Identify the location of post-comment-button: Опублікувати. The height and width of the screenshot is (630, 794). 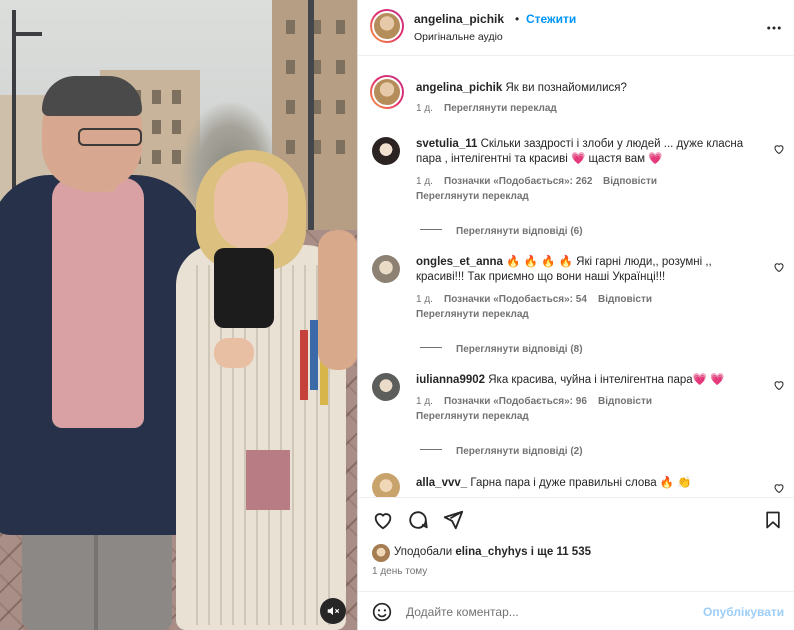
(743, 612).